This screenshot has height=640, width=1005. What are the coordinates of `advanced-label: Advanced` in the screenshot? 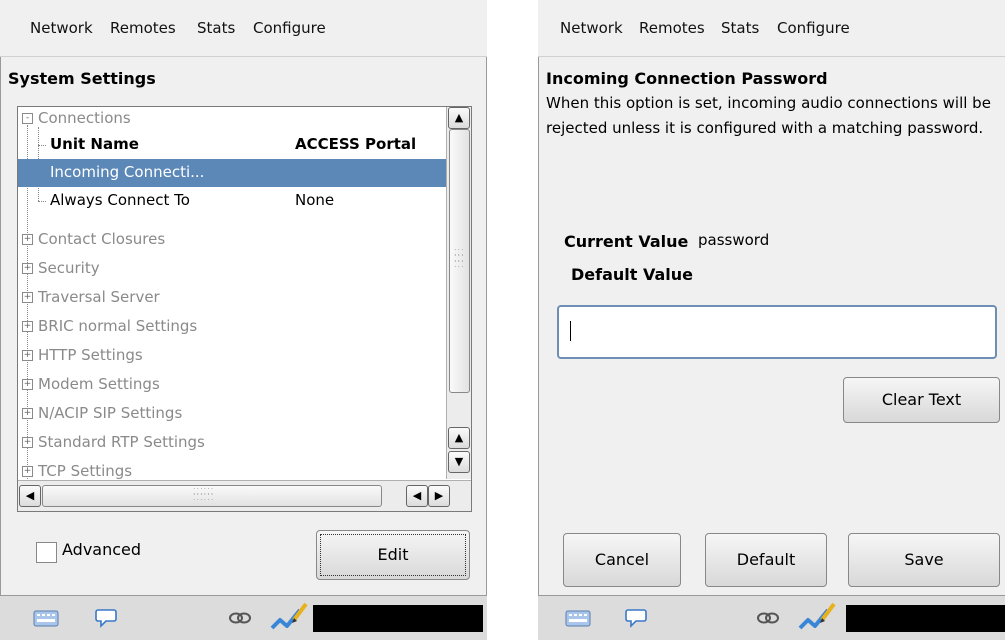 It's located at (102, 549).